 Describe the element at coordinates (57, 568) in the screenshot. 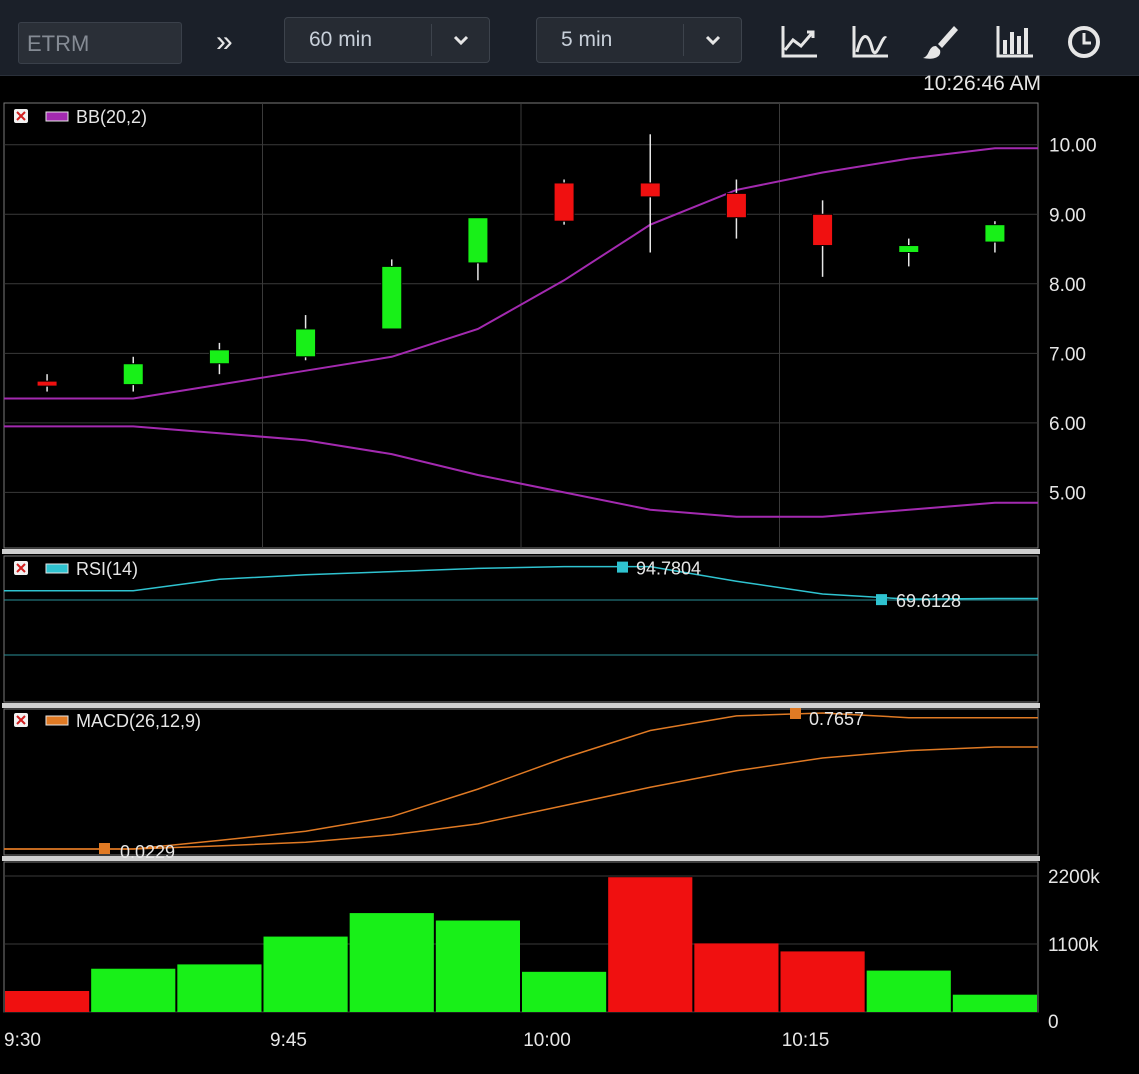

I see `rsi-swatch` at that location.